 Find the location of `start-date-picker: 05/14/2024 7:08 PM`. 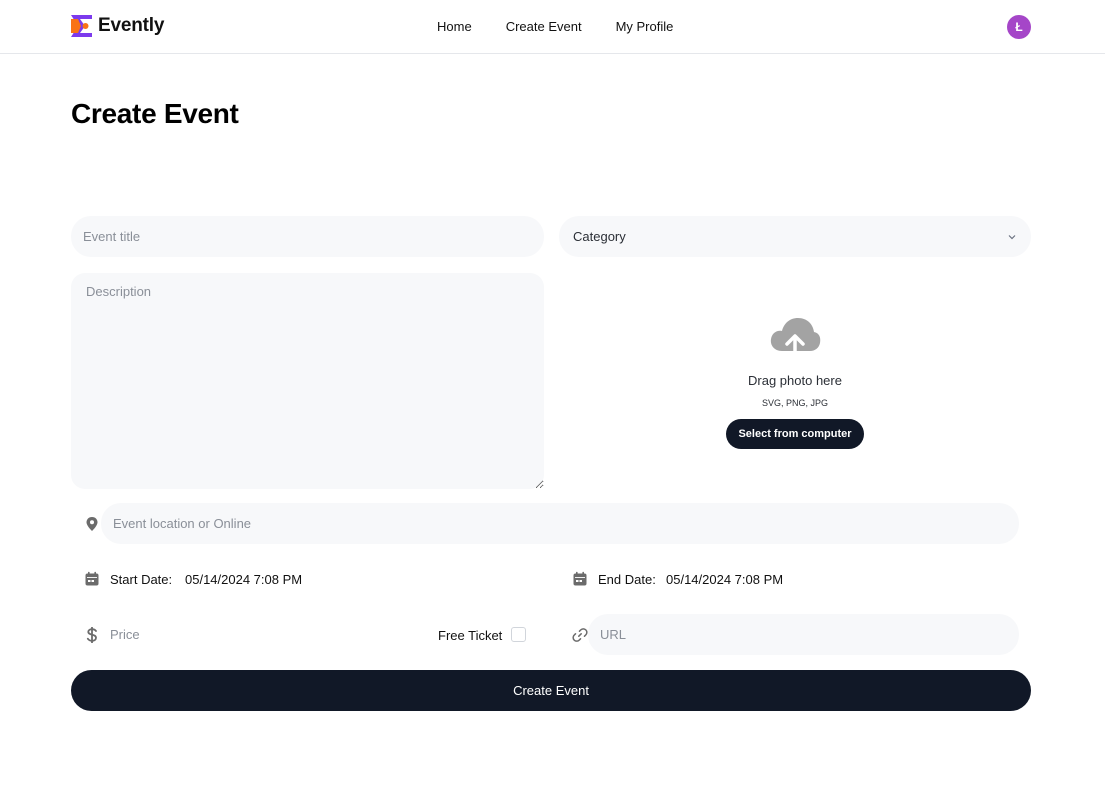

start-date-picker: 05/14/2024 7:08 PM is located at coordinates (243, 579).